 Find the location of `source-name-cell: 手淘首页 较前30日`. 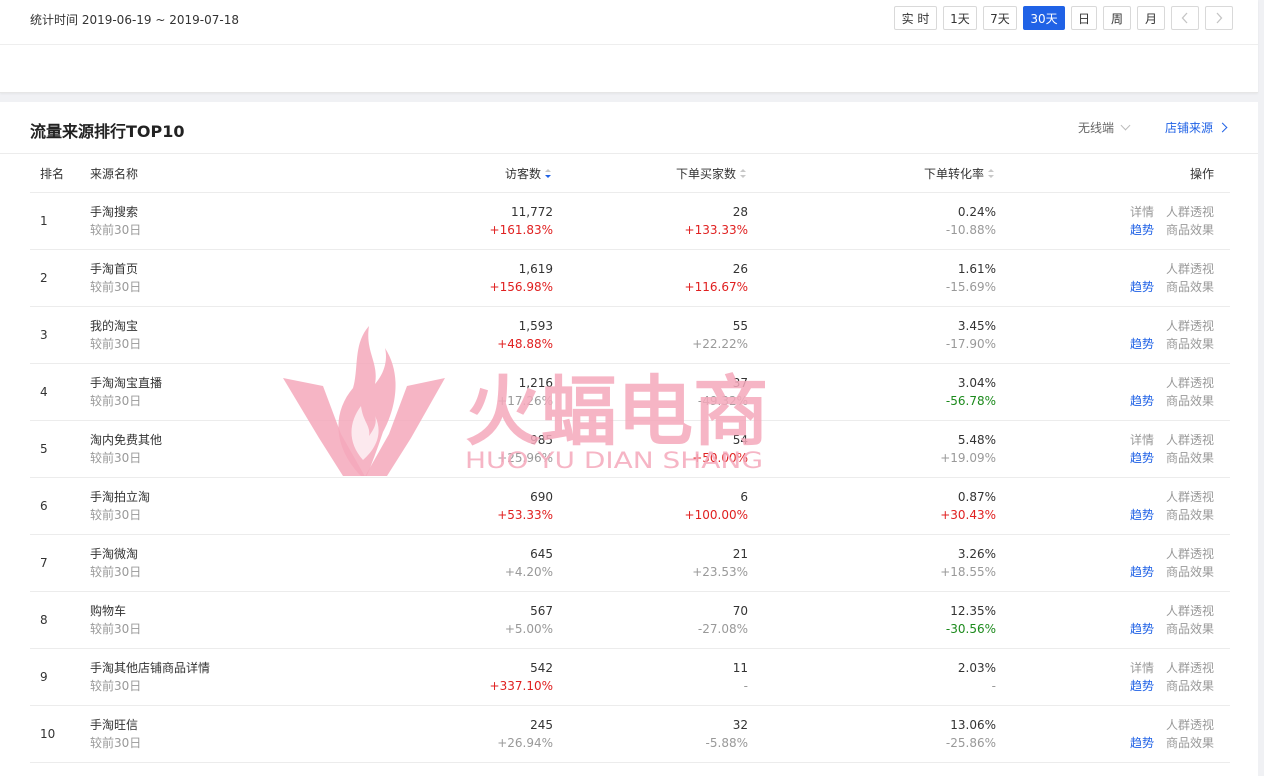

source-name-cell: 手淘首页 较前30日 is located at coordinates (240, 278).